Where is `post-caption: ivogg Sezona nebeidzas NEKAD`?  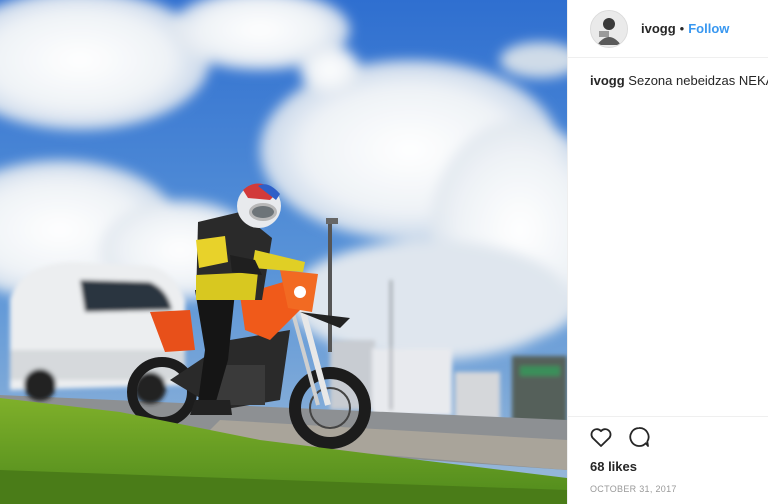
post-caption: ivogg Sezona nebeidzas NEKAD is located at coordinates (679, 81).